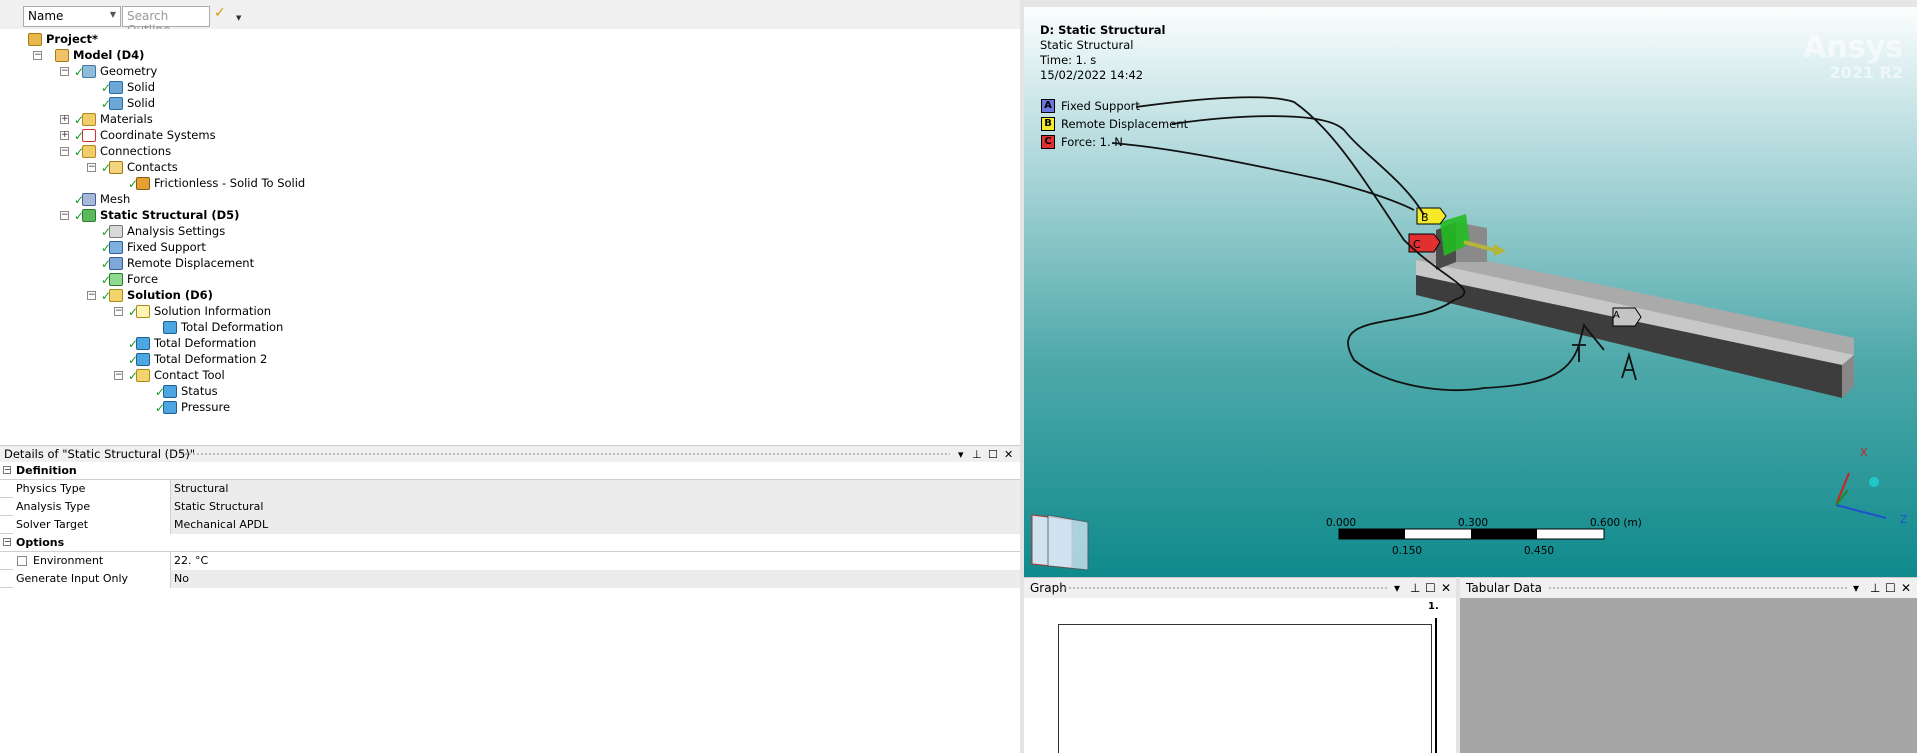 The width and height of the screenshot is (1917, 753). I want to click on marker-a-label: A, so click(1616, 315).